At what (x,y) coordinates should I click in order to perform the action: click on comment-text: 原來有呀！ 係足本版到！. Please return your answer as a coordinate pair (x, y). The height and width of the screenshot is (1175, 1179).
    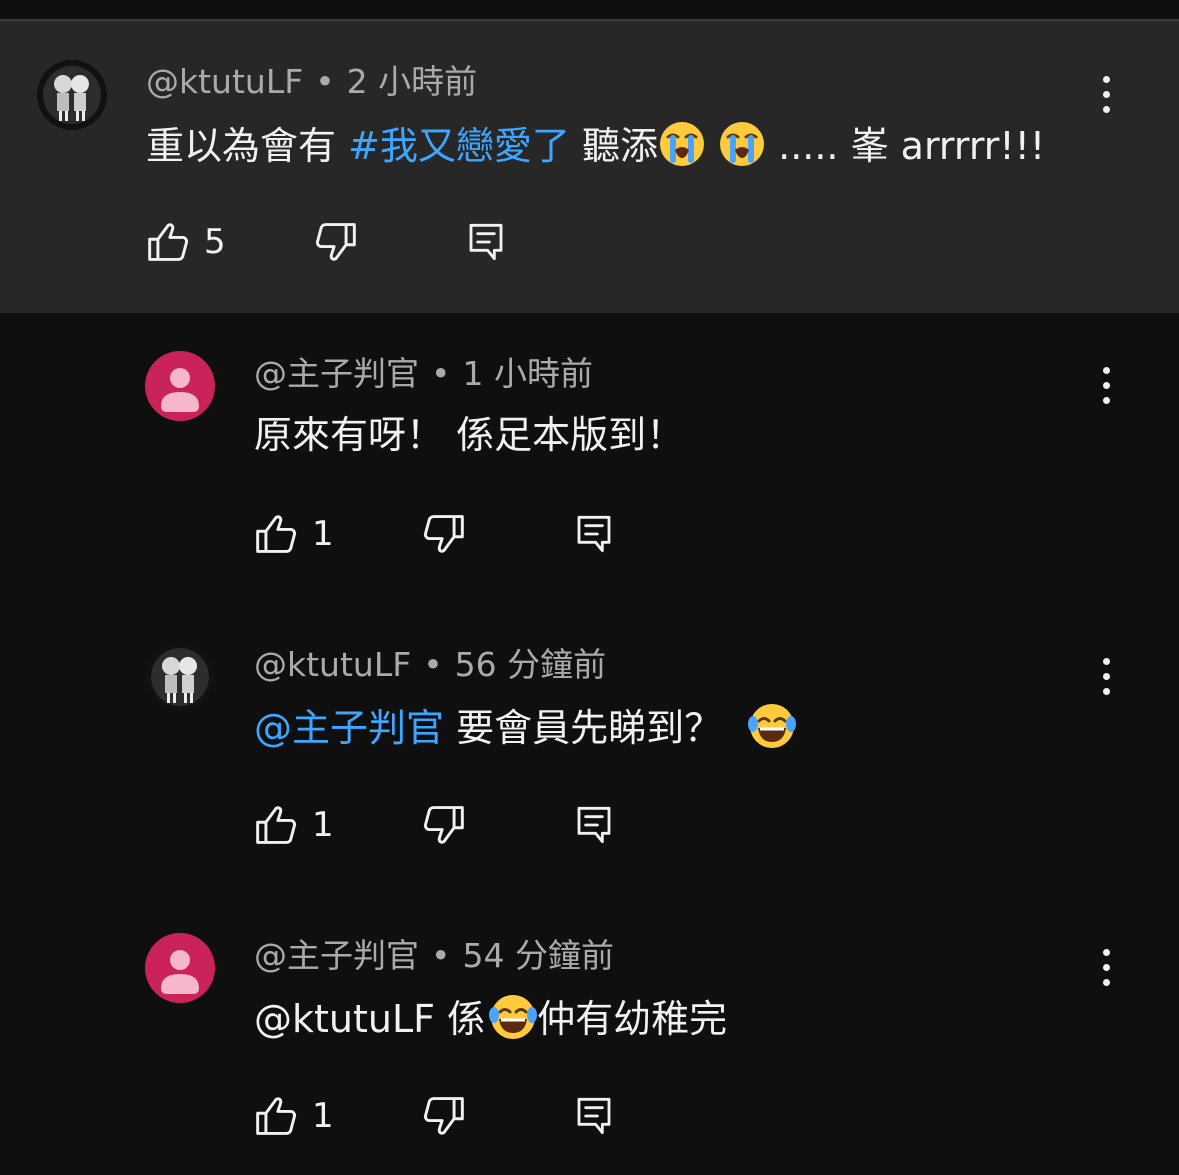
    Looking at the image, I should click on (469, 435).